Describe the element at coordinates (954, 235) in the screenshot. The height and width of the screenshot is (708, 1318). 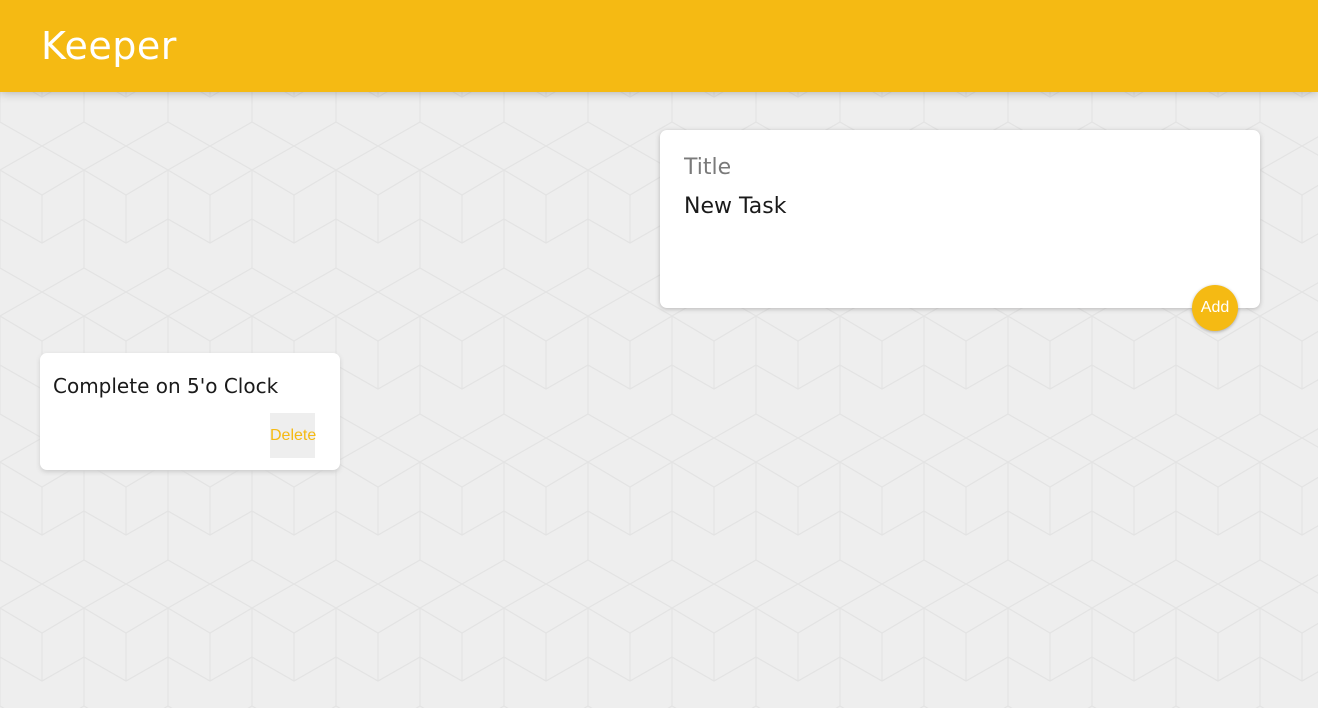
I see `note-content-input: New Task` at that location.